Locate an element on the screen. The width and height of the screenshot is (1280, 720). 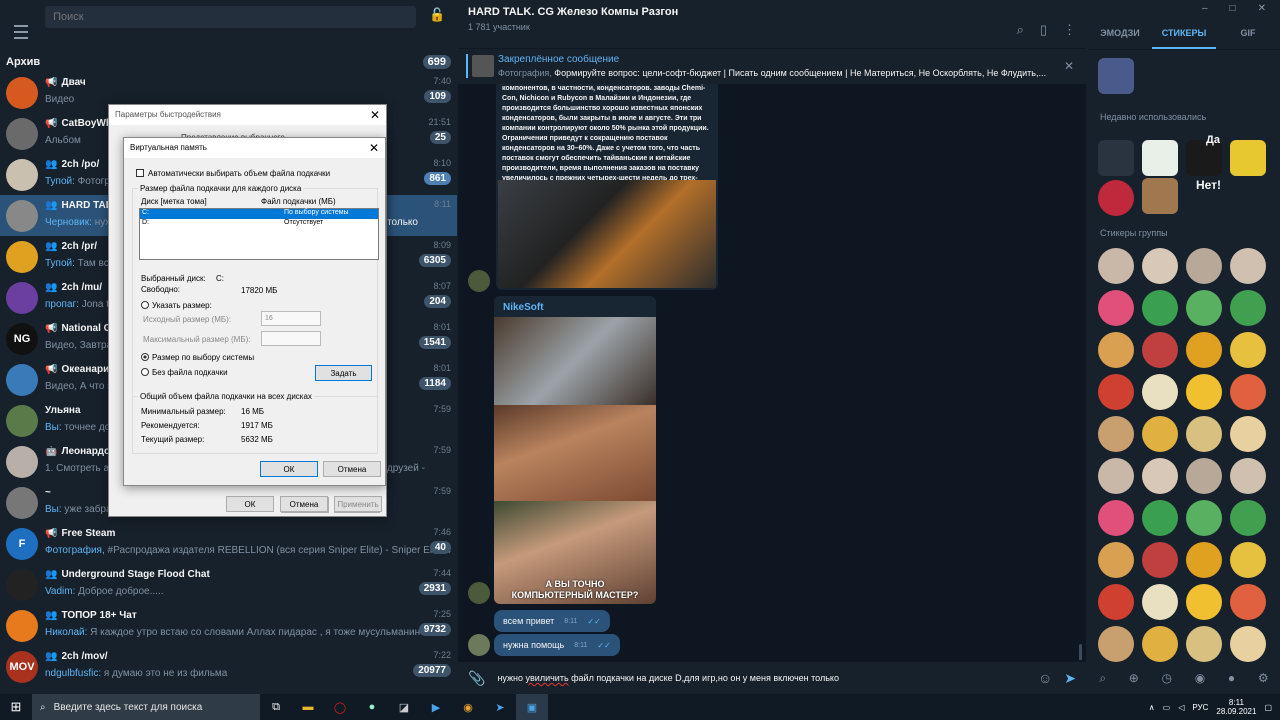
message-bubble: нужна помощь 8:11 ✓✓ is located at coordinates (557, 645).